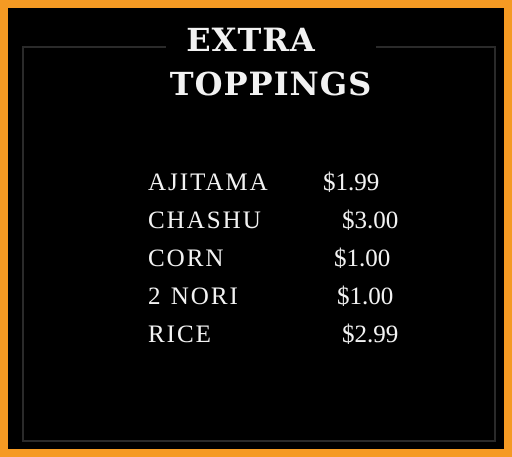 This screenshot has width=512, height=457. What do you see at coordinates (351, 182) in the screenshot?
I see `topping-price: $1.99` at bounding box center [351, 182].